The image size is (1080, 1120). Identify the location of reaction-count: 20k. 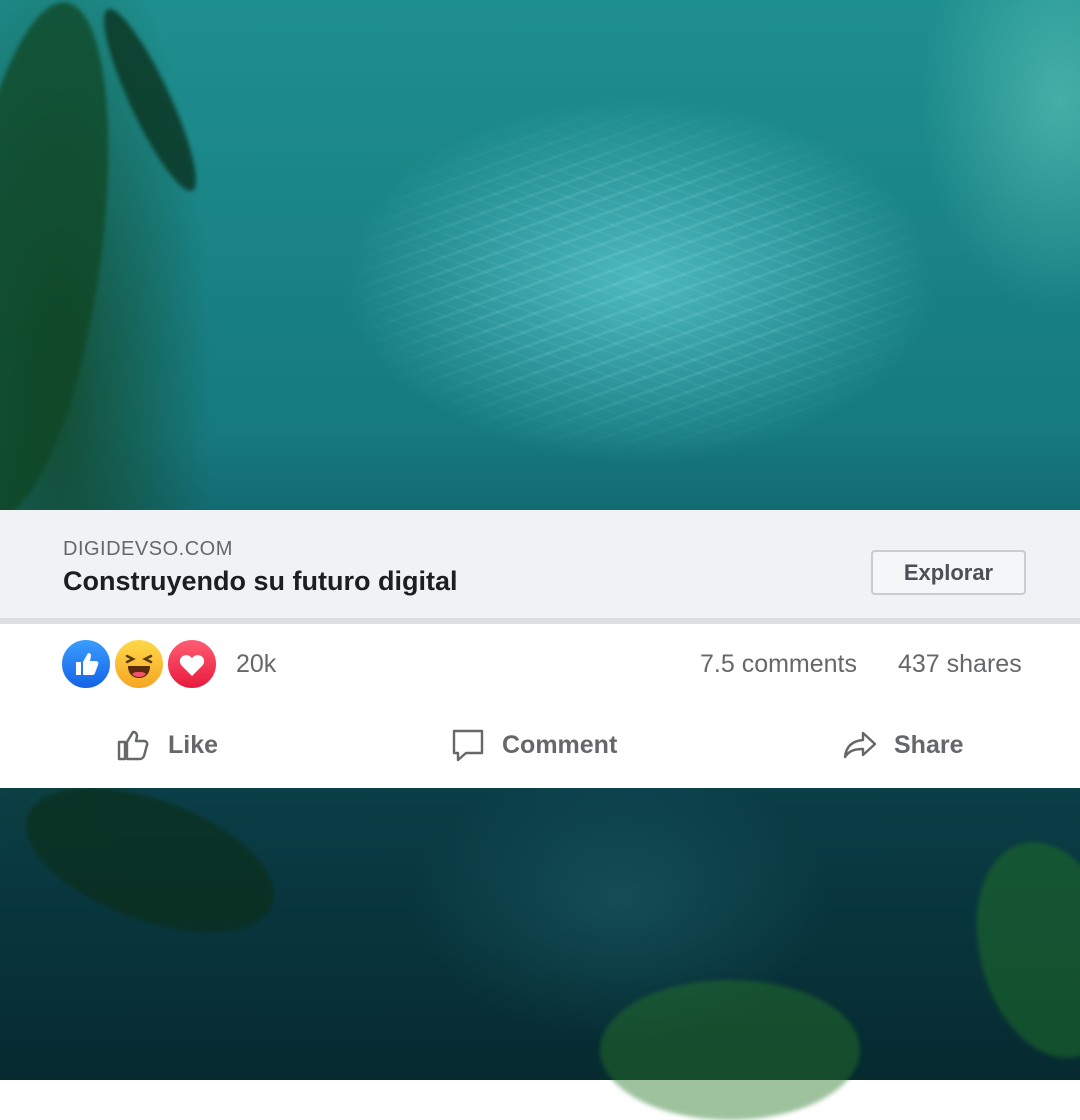
(256, 664).